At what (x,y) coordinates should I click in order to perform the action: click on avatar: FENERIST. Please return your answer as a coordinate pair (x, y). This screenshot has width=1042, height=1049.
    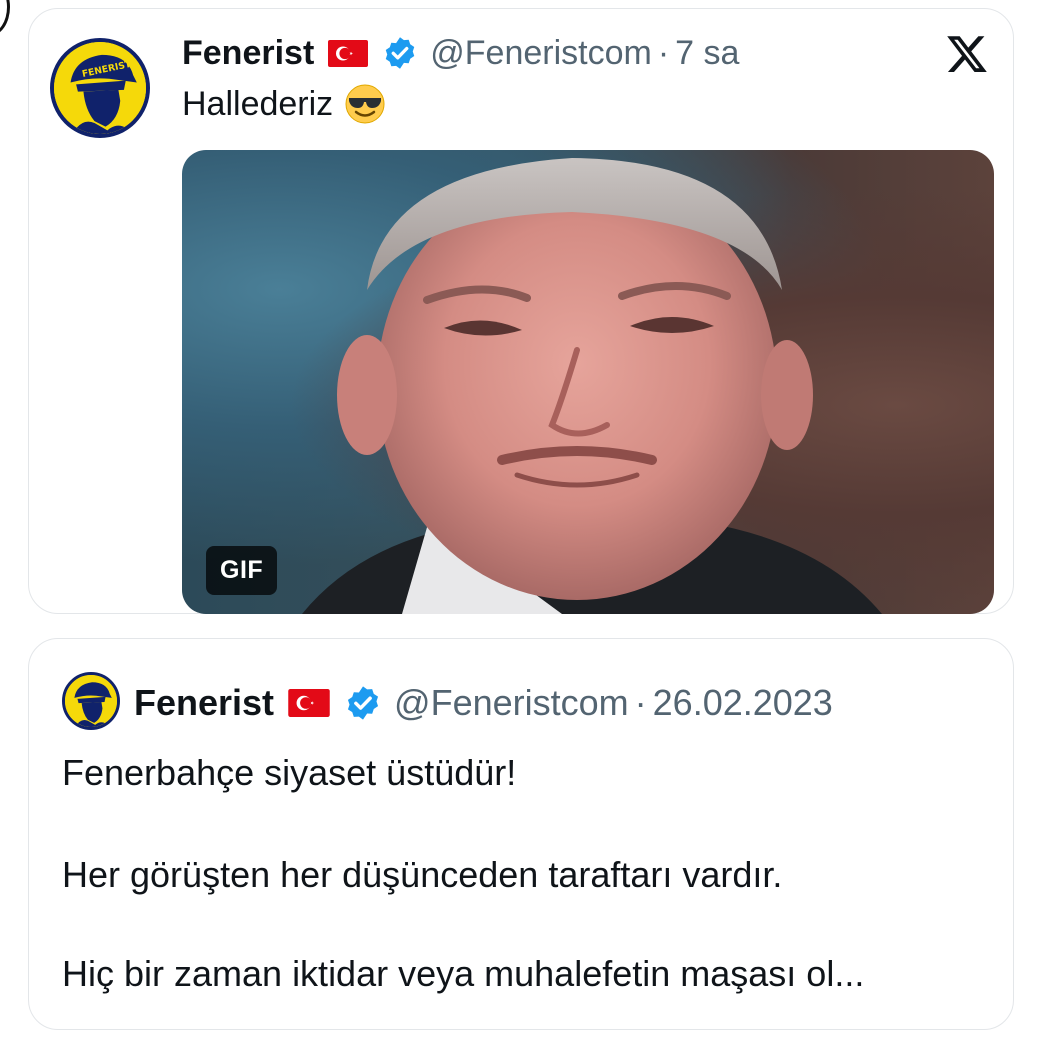
    Looking at the image, I should click on (100, 88).